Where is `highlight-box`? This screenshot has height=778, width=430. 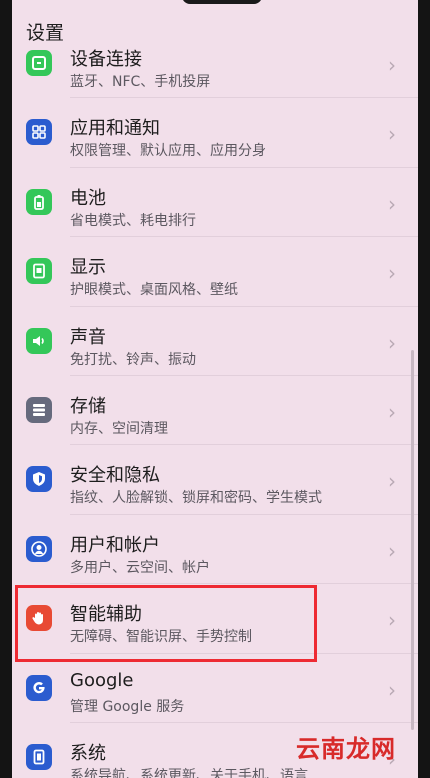 highlight-box is located at coordinates (166, 623).